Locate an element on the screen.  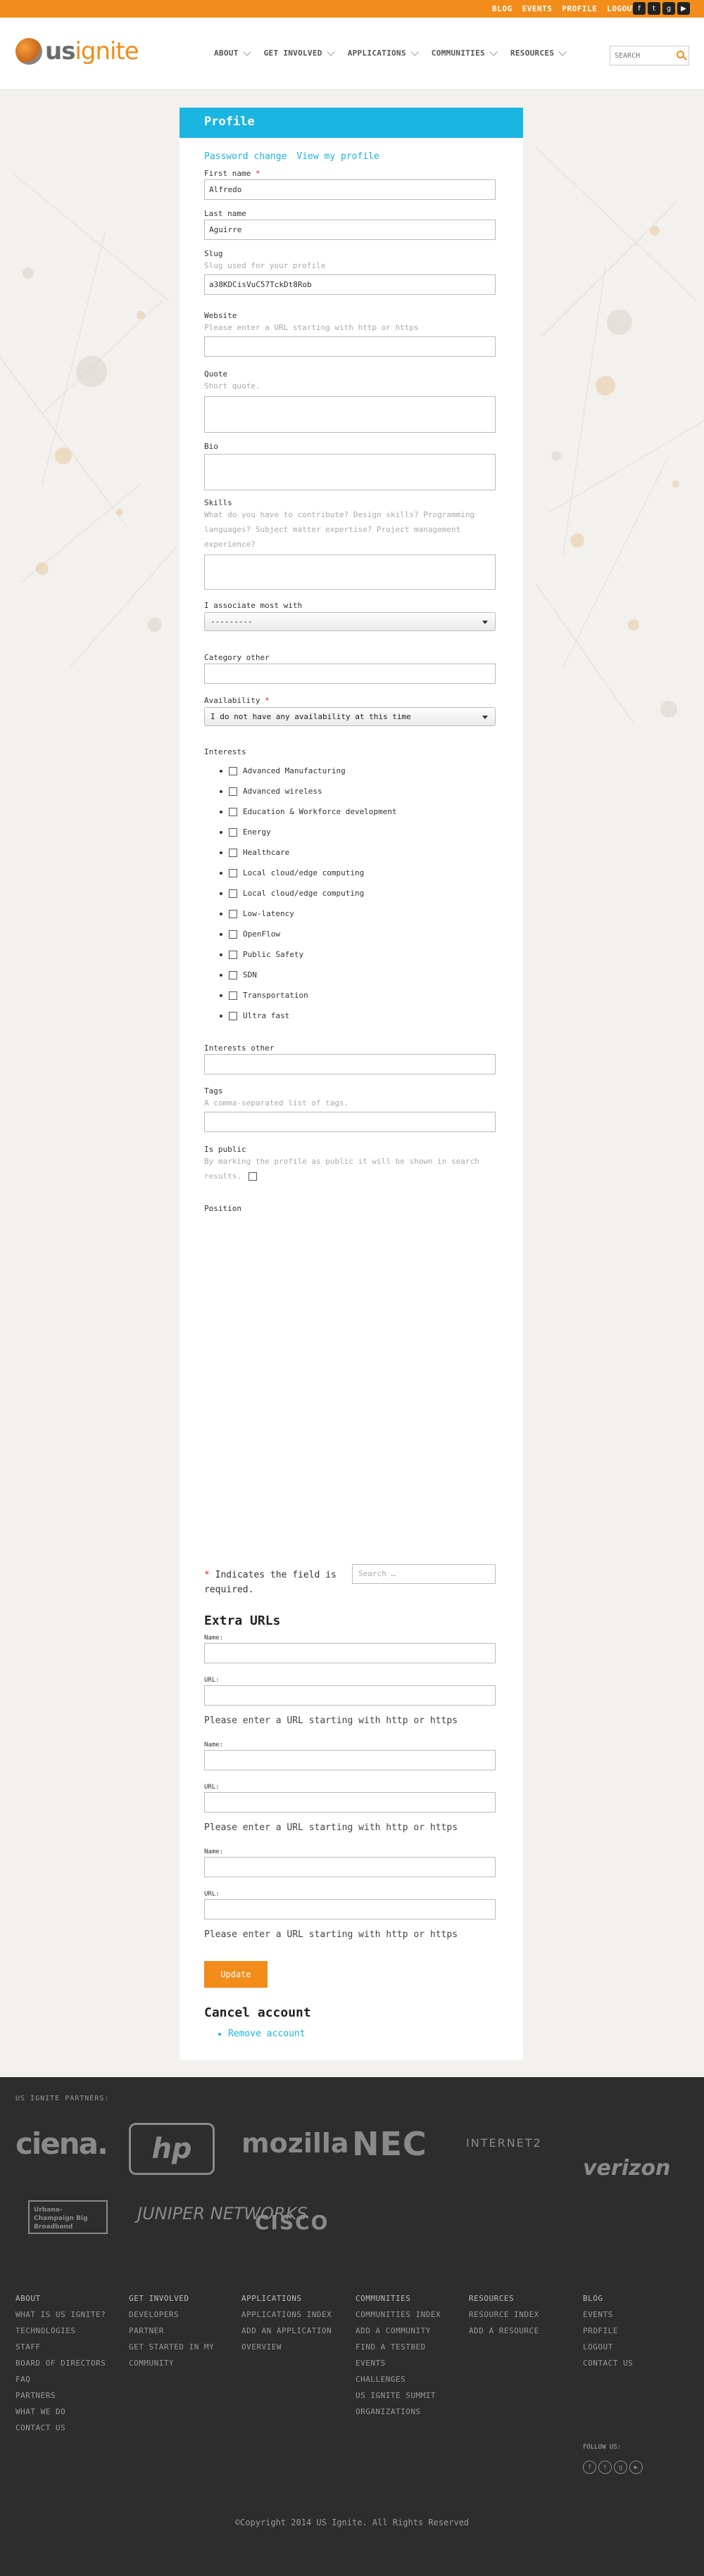
partner-logo-cisco: CISCO is located at coordinates (292, 2222).